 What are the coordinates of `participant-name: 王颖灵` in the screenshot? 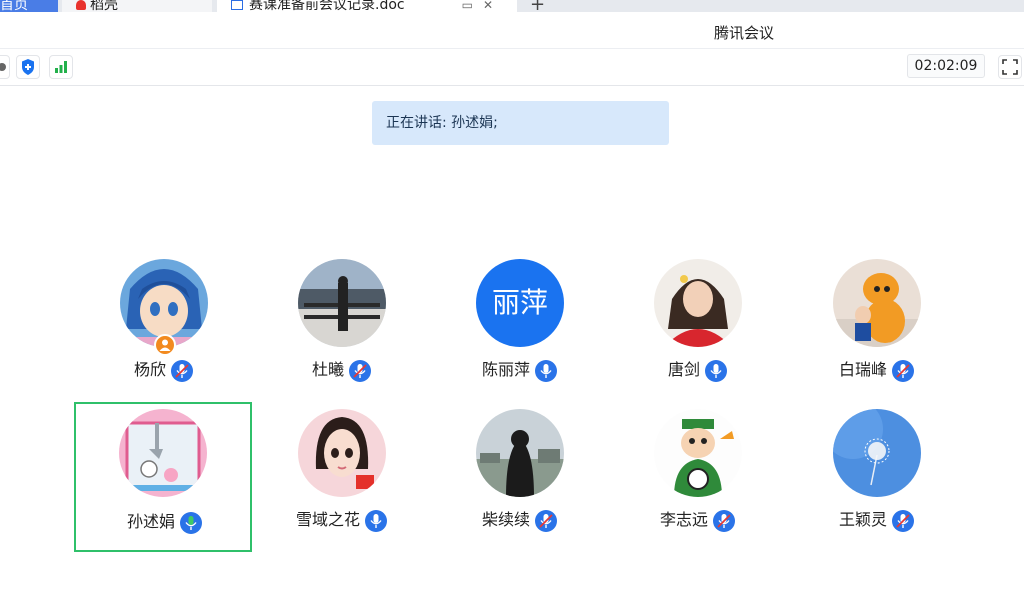 It's located at (862, 519).